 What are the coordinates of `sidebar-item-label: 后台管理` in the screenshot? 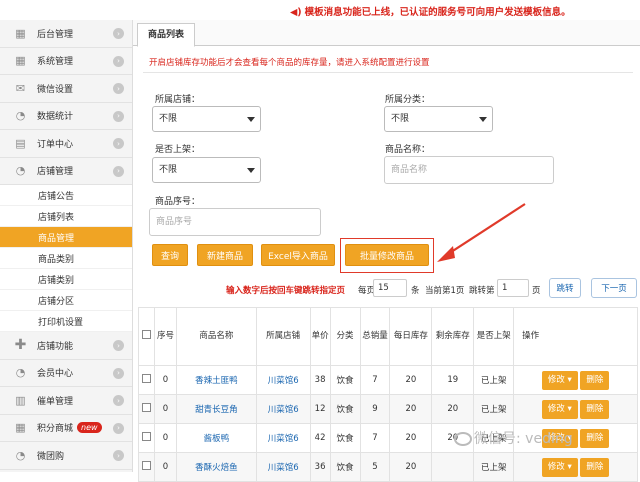 It's located at (55, 34).